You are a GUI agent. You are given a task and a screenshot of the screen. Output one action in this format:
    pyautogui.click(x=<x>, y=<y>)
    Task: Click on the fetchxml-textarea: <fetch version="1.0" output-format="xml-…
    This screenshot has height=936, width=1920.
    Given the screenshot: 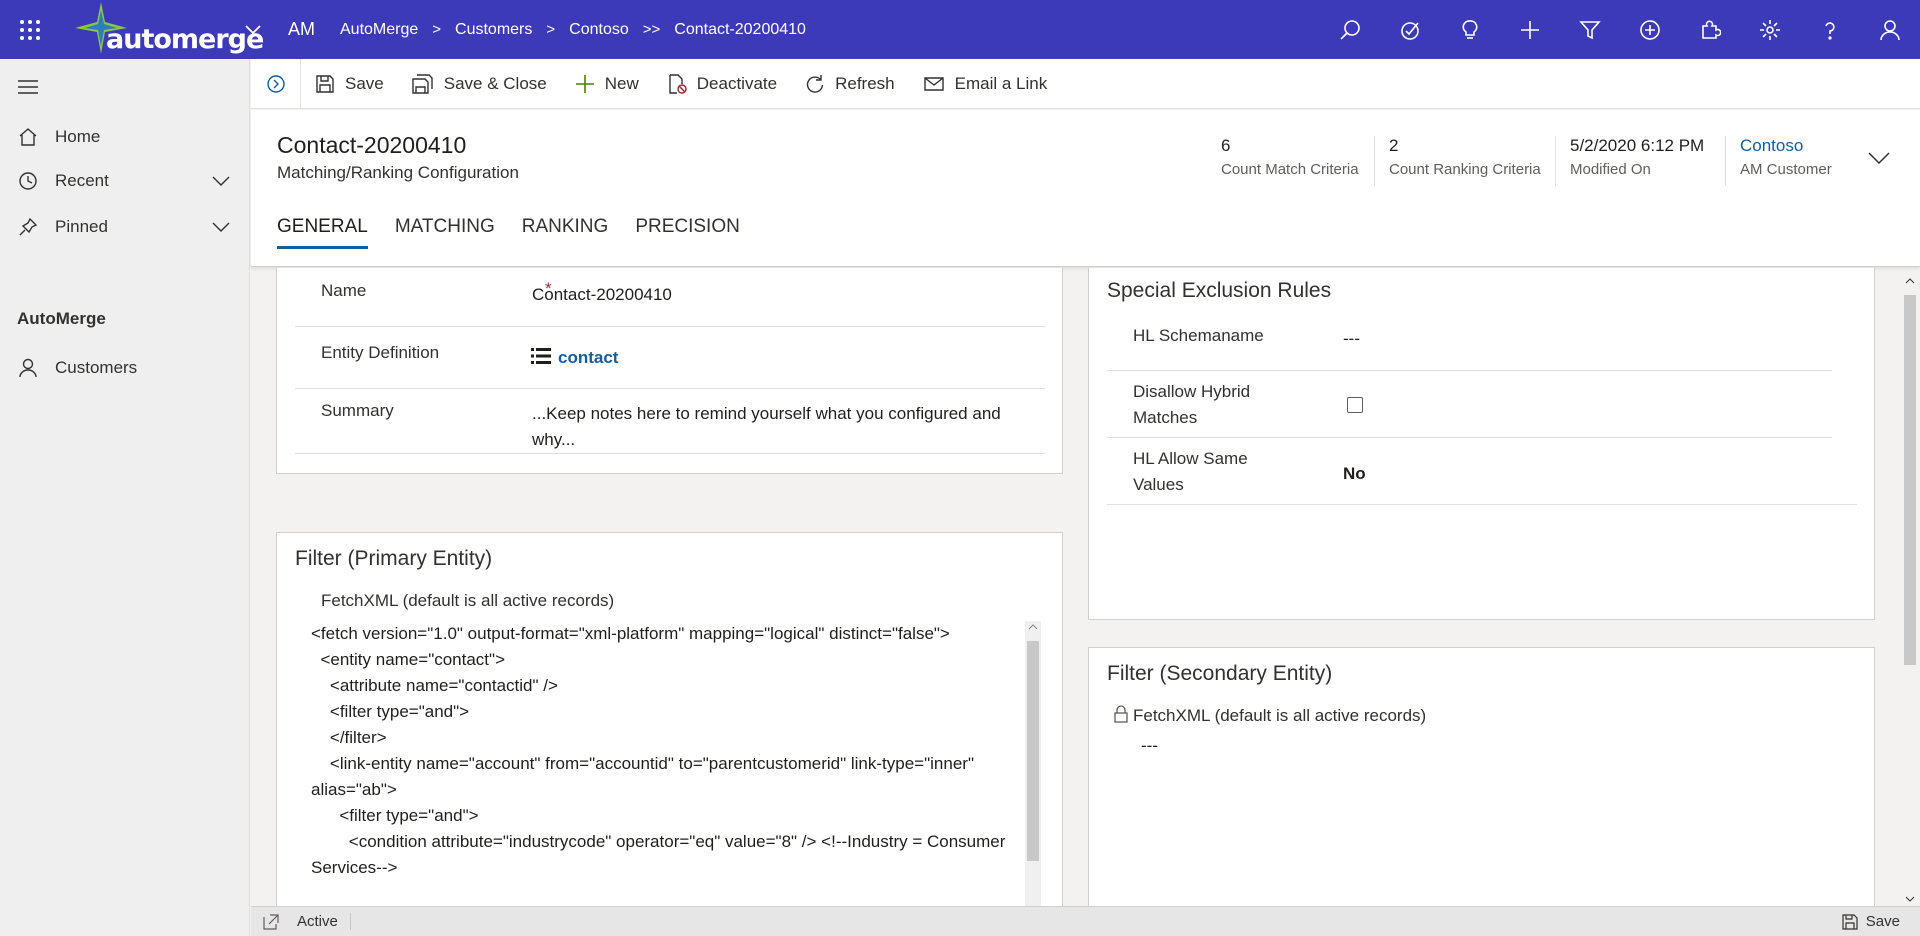 What is the action you would take?
    pyautogui.click(x=663, y=751)
    